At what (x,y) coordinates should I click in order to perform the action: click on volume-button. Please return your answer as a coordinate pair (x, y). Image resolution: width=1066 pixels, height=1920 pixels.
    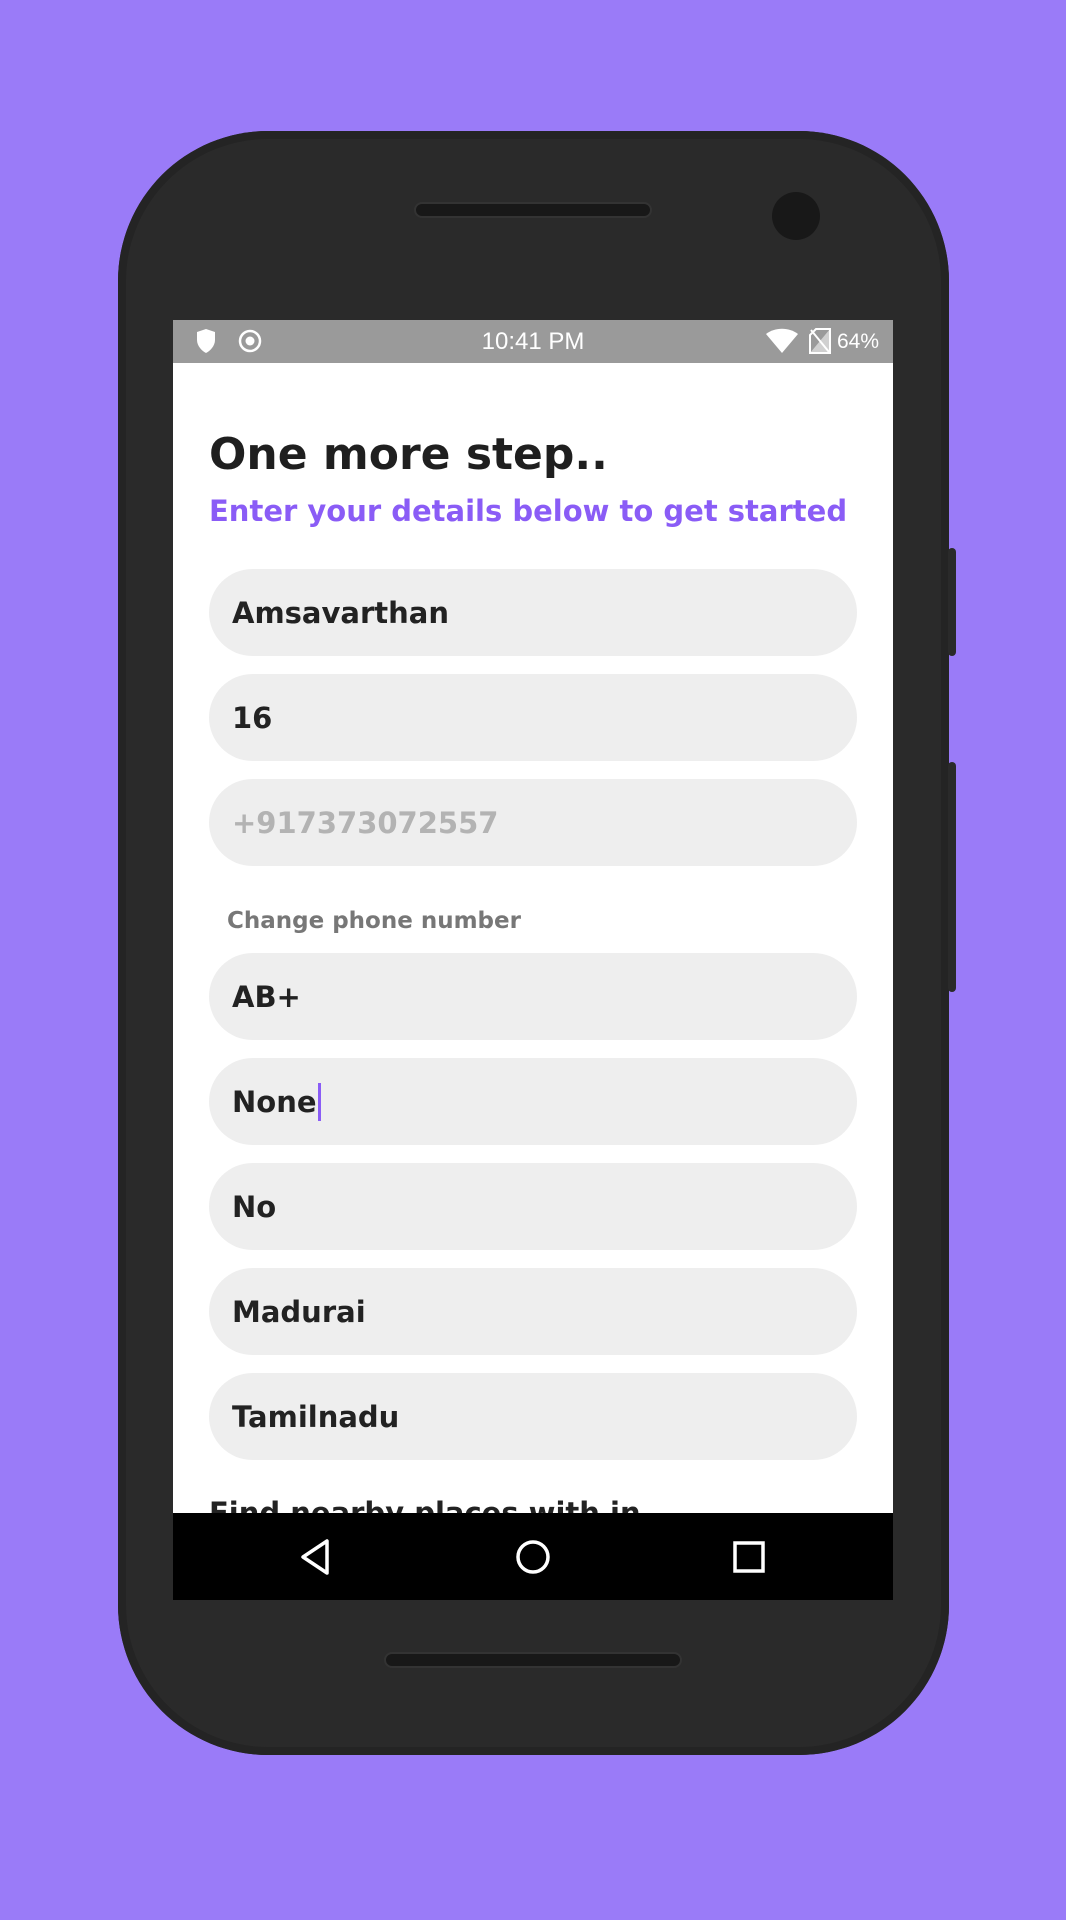
    Looking at the image, I should click on (952, 602).